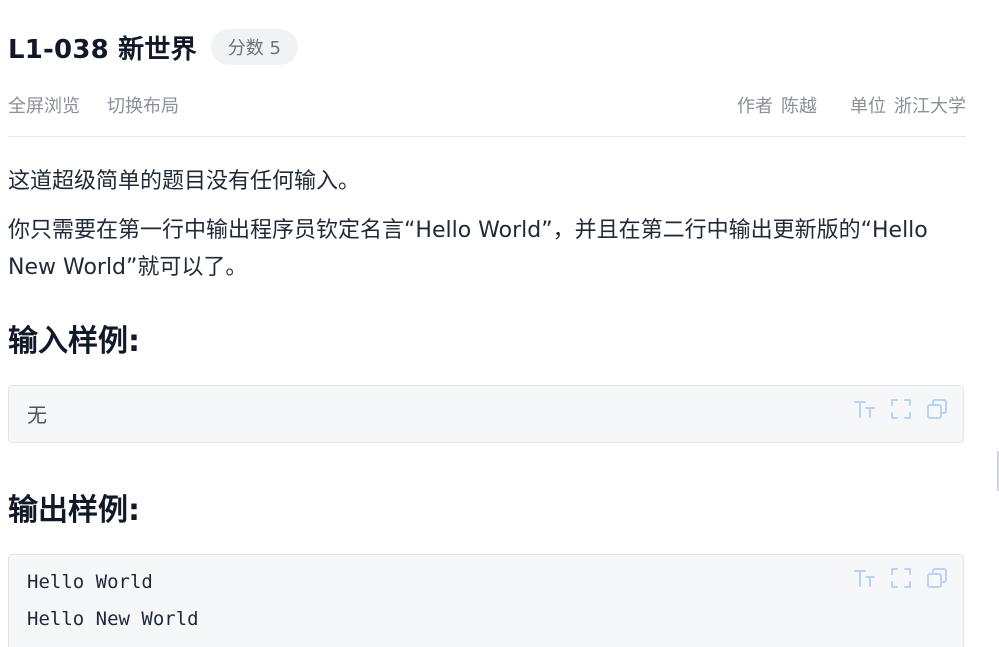 The image size is (999, 647). I want to click on organization-value: 浙江大学, so click(930, 106).